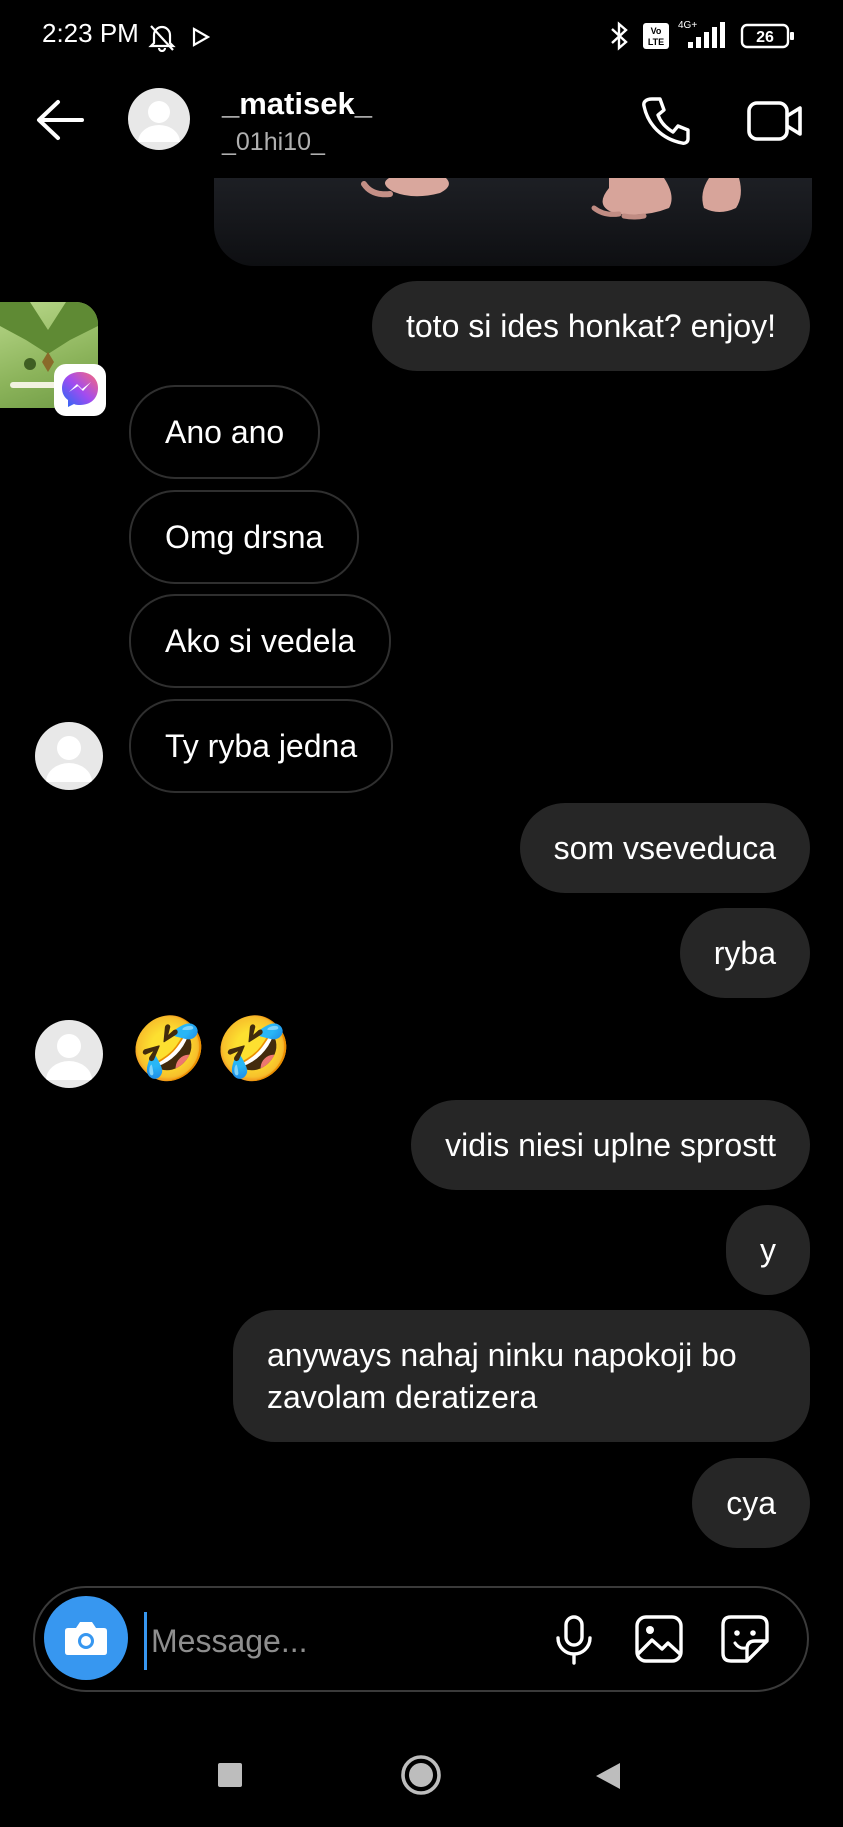 The width and height of the screenshot is (843, 1827). Describe the element at coordinates (590, 326) in the screenshot. I see `message-bubble-outgoing: toto si ides honkat? enjoy!` at that location.